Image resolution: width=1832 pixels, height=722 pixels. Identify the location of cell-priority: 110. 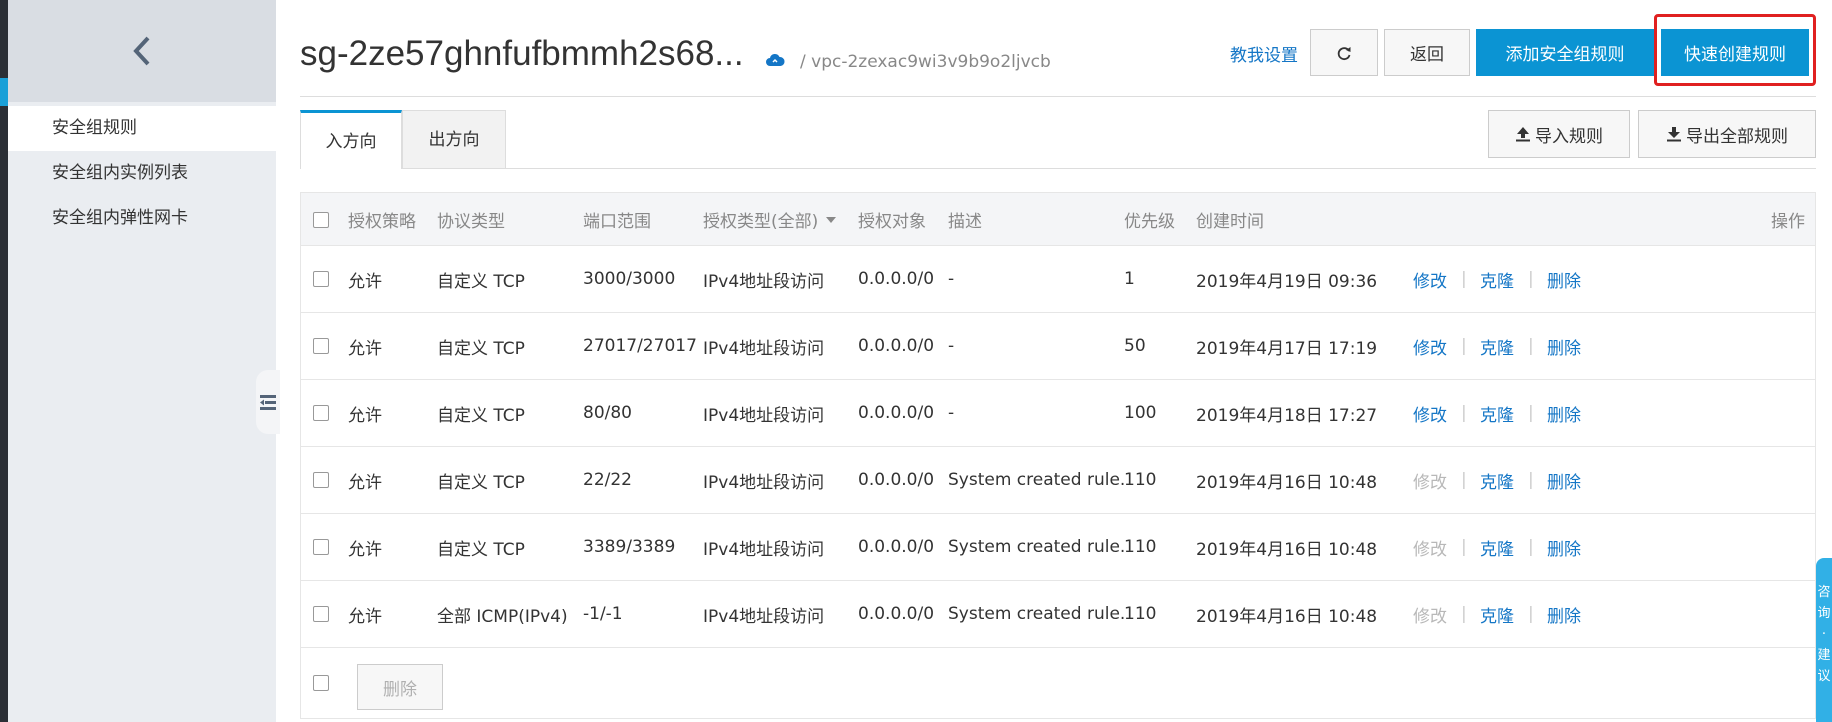
(1140, 480).